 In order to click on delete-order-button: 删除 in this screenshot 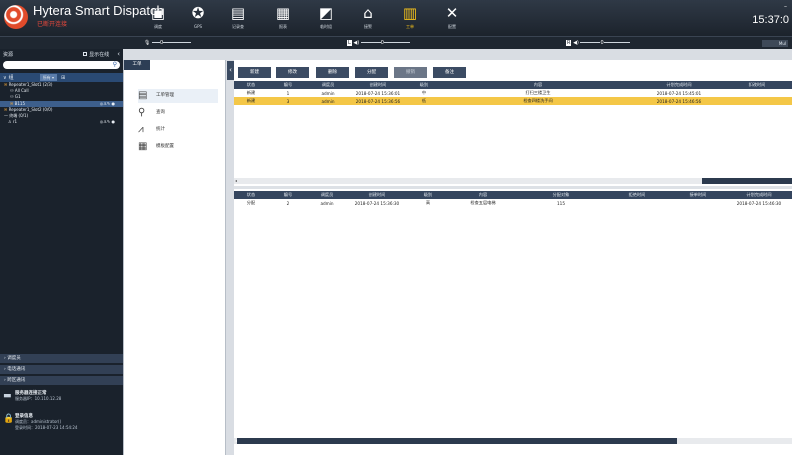, I will do `click(332, 72)`.